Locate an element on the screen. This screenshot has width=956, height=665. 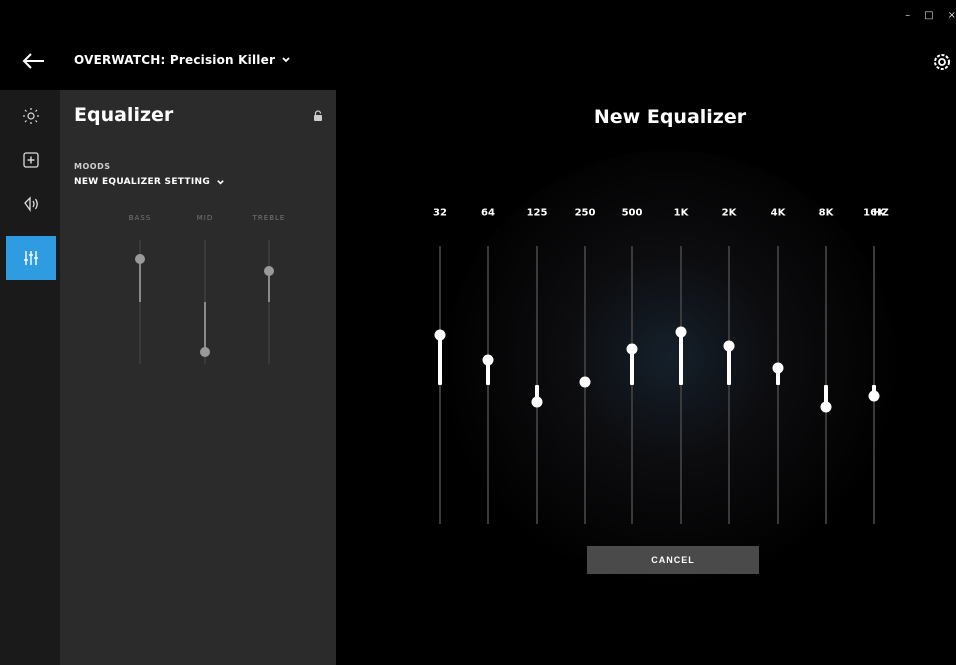
rail-item-assignments is located at coordinates (31, 160).